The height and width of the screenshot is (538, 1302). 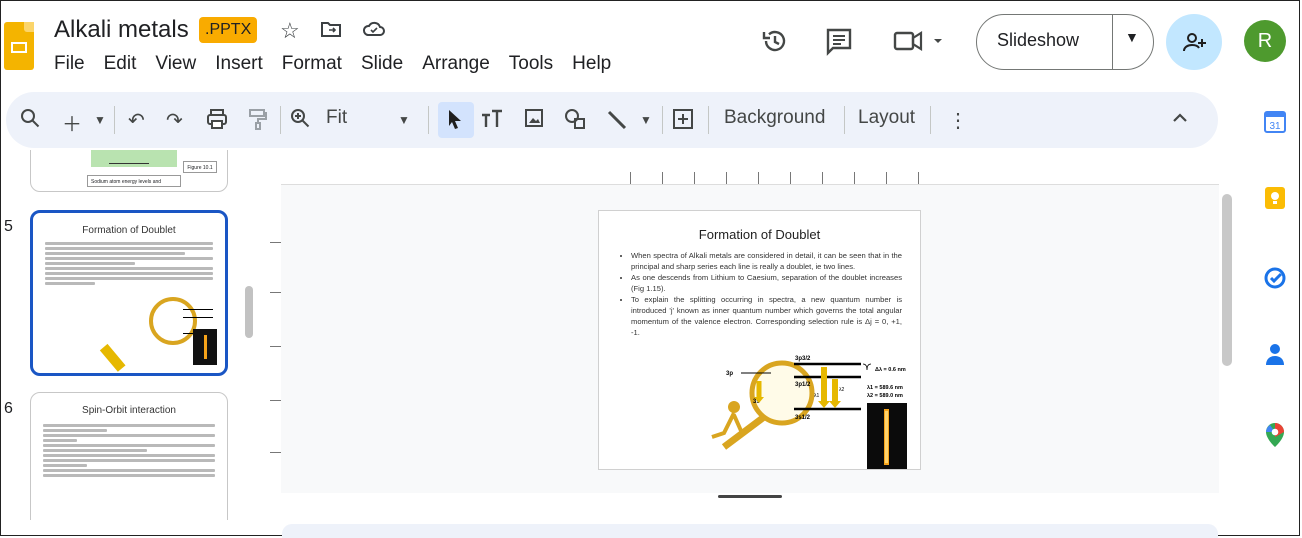 I want to click on file-type-badge: .PPTX, so click(x=228, y=30).